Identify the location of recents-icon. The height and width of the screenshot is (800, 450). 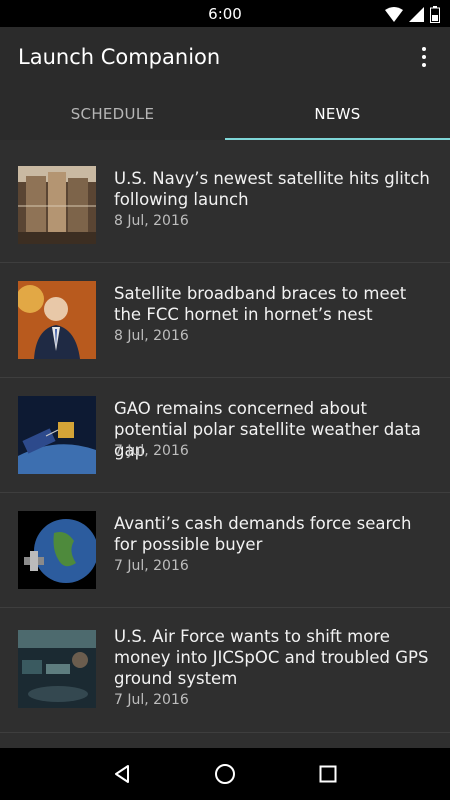
(328, 774).